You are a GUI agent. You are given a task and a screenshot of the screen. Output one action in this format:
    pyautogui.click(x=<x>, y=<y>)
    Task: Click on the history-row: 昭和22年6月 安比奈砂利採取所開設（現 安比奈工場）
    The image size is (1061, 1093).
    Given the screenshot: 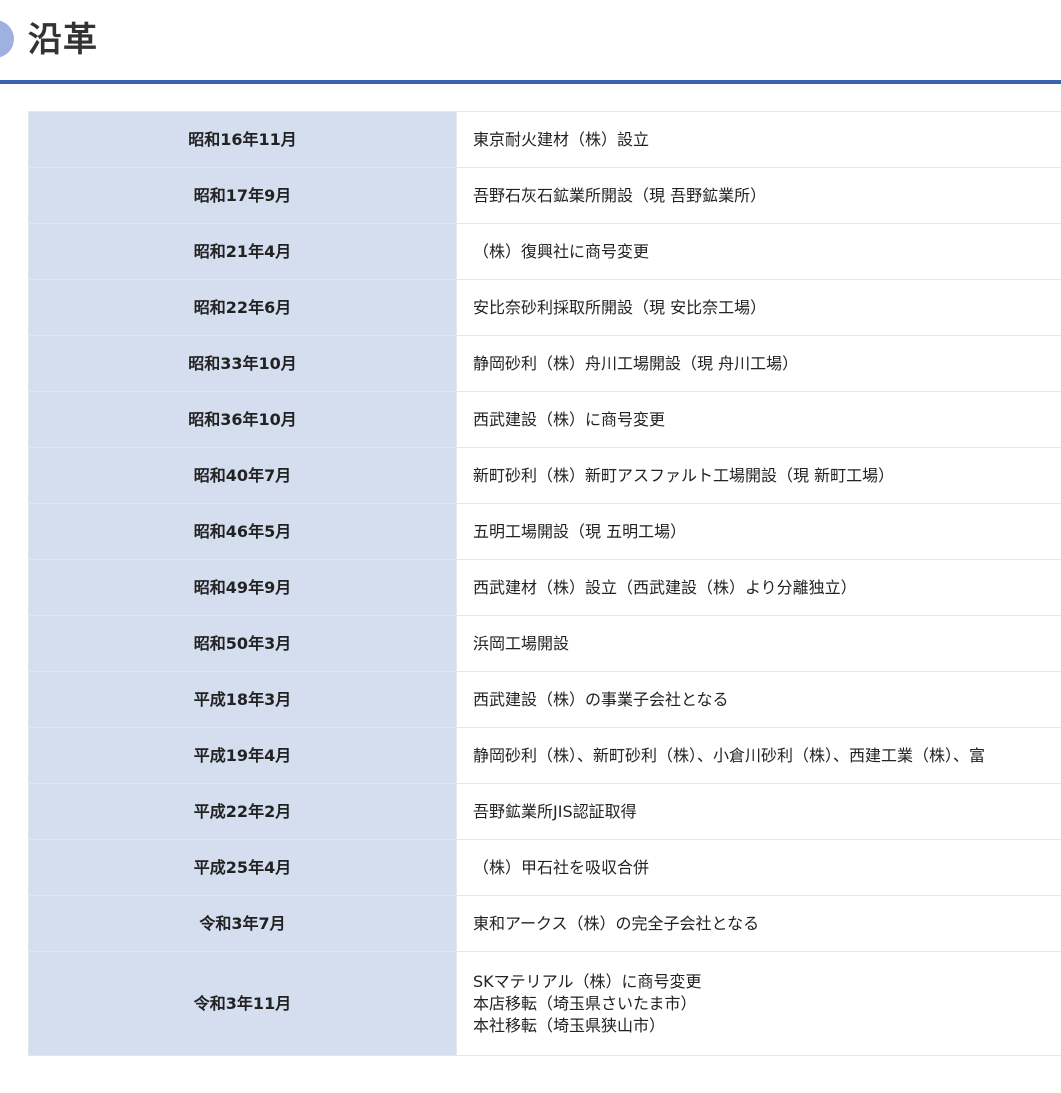 What is the action you would take?
    pyautogui.click(x=544, y=307)
    